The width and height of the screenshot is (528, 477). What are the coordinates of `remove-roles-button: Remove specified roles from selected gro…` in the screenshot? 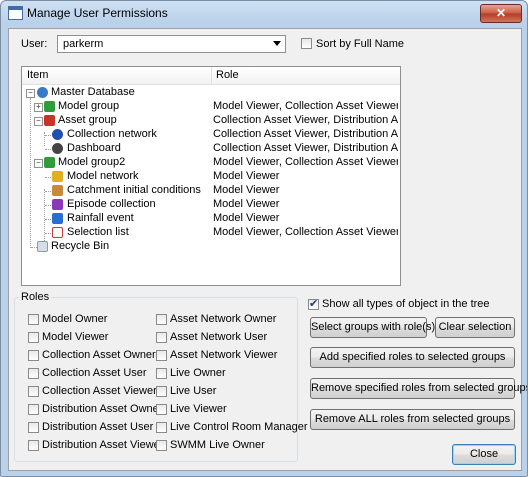 It's located at (418, 388).